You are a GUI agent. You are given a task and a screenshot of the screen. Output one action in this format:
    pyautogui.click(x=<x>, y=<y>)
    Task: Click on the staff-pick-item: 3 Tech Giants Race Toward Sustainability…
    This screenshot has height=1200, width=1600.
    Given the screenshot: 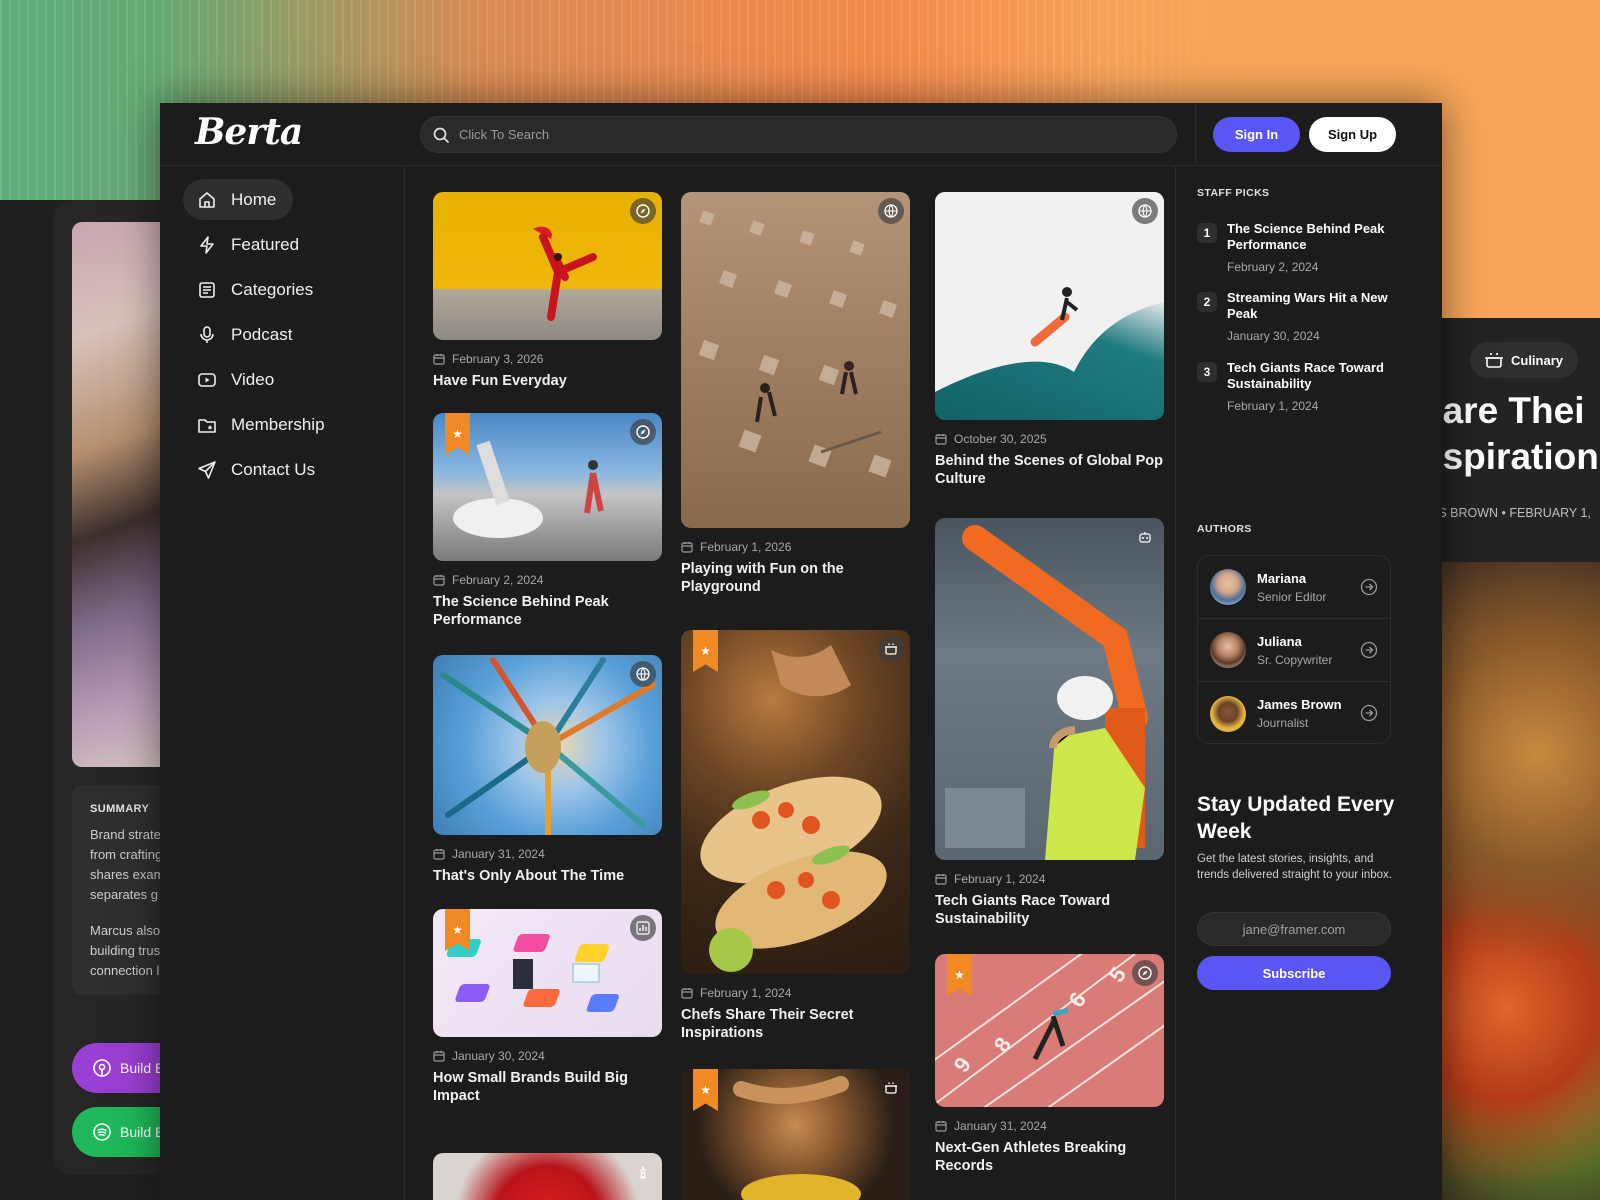 What is the action you would take?
    pyautogui.click(x=1297, y=386)
    